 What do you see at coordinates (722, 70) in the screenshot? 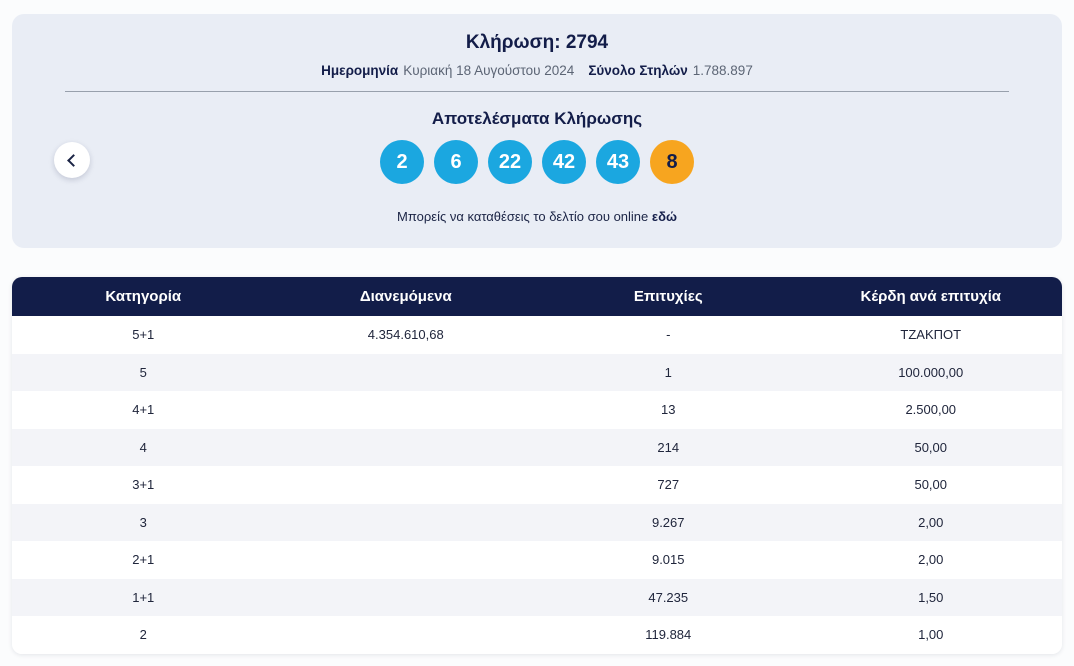
I see `total-columns-value: 1.788.897` at bounding box center [722, 70].